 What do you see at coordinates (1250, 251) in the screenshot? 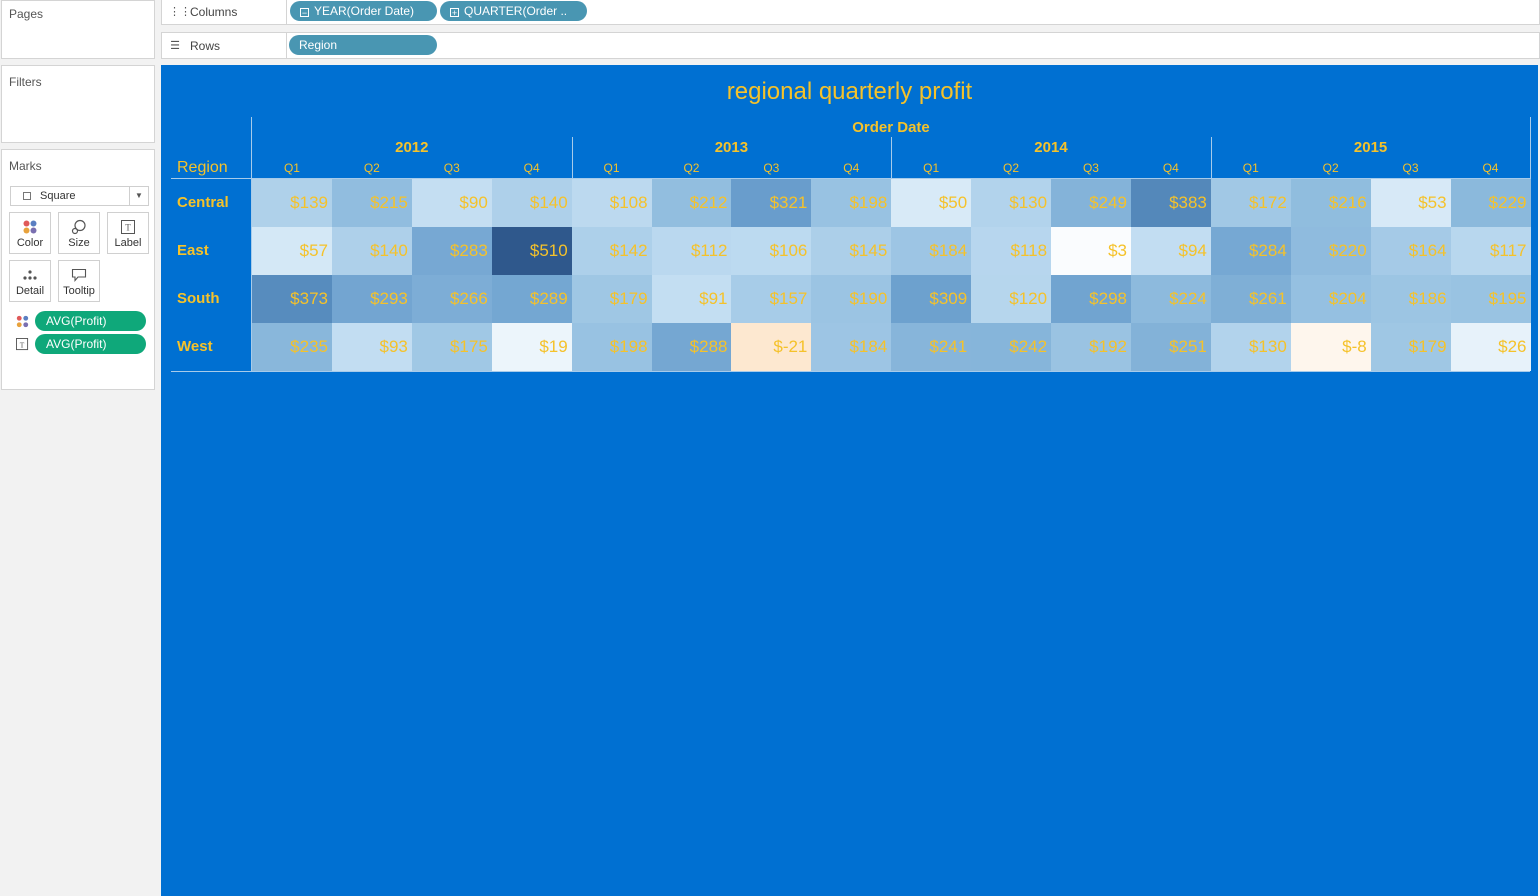
I see `heatmap-cell: $284` at bounding box center [1250, 251].